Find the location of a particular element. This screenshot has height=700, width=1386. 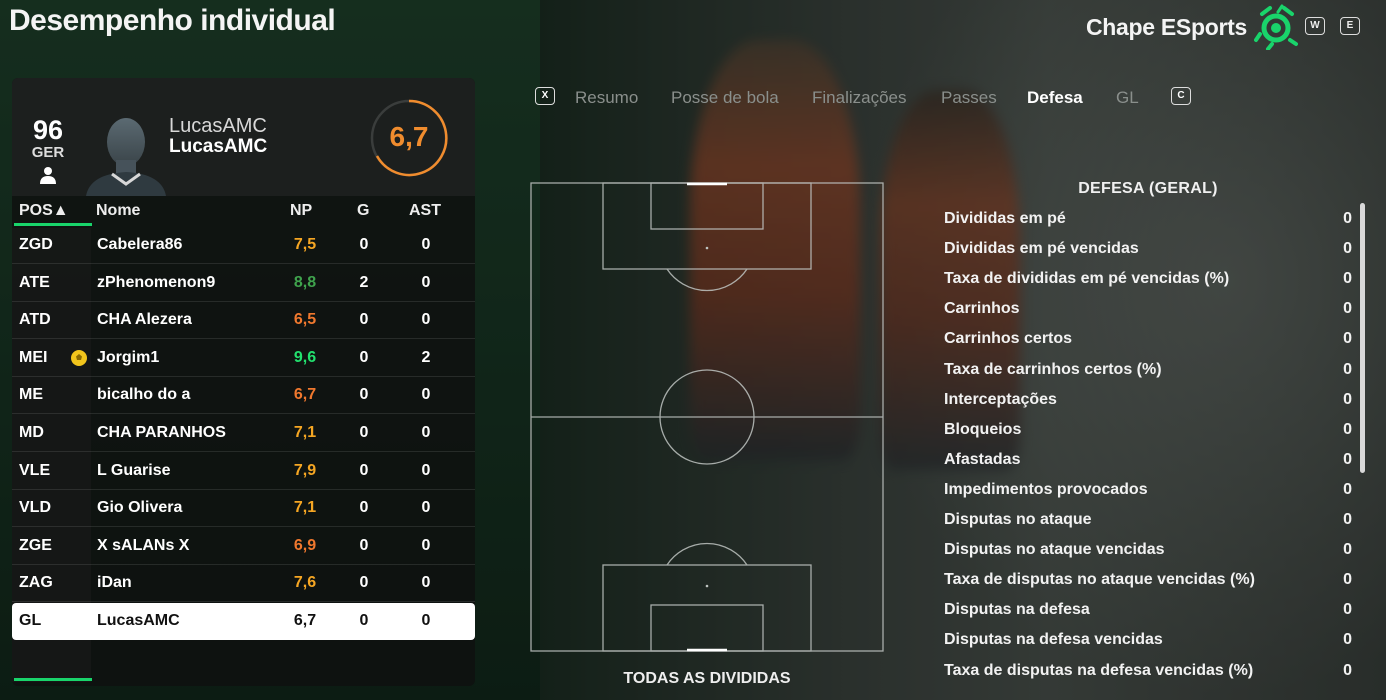

player-name: X sALANs X is located at coordinates (143, 545).